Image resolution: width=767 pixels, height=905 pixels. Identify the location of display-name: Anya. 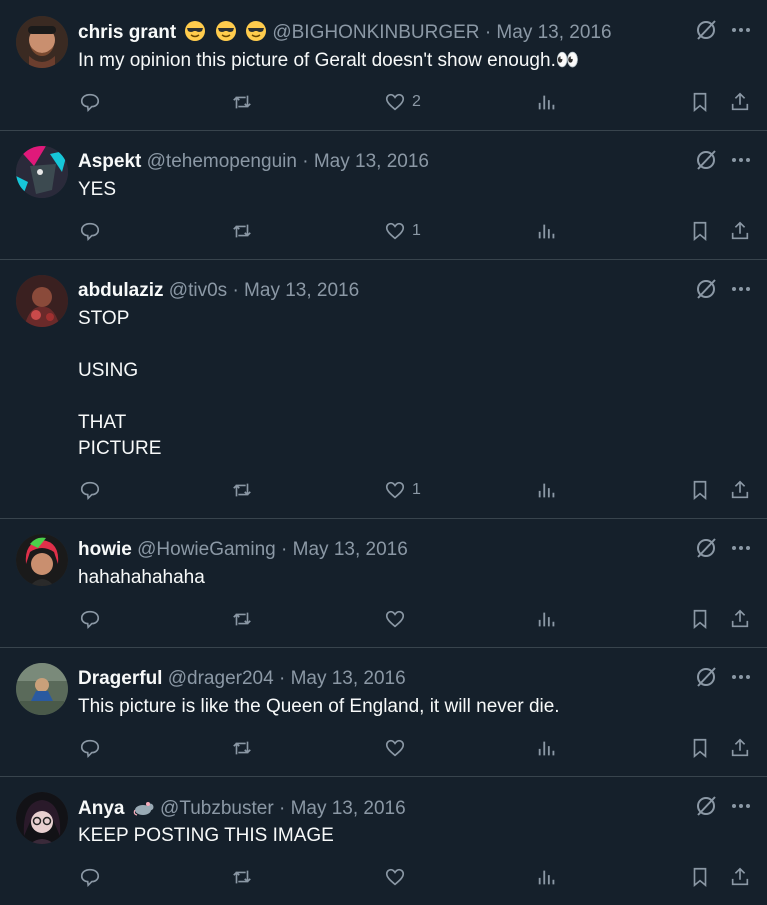
(101, 808).